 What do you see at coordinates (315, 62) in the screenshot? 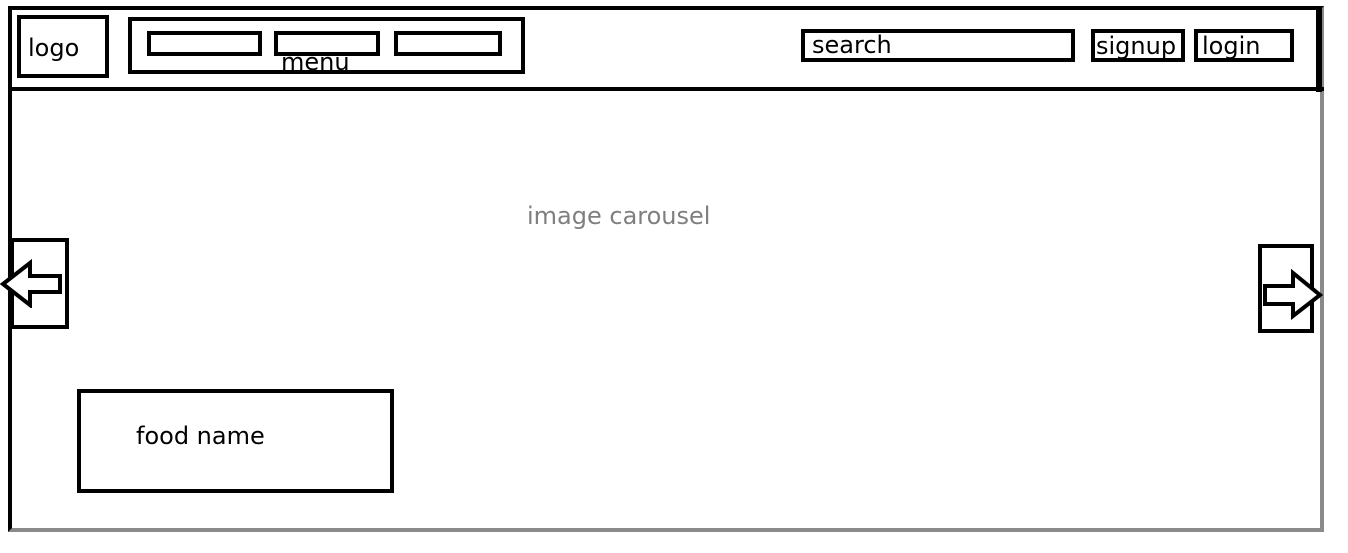
I see `menu-label: menu` at bounding box center [315, 62].